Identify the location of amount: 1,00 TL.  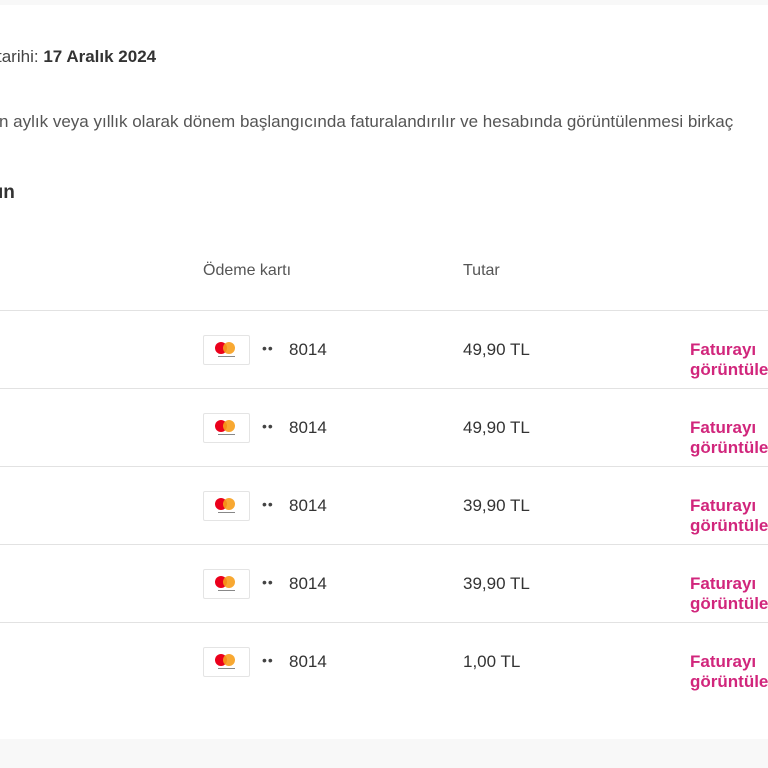
(492, 661).